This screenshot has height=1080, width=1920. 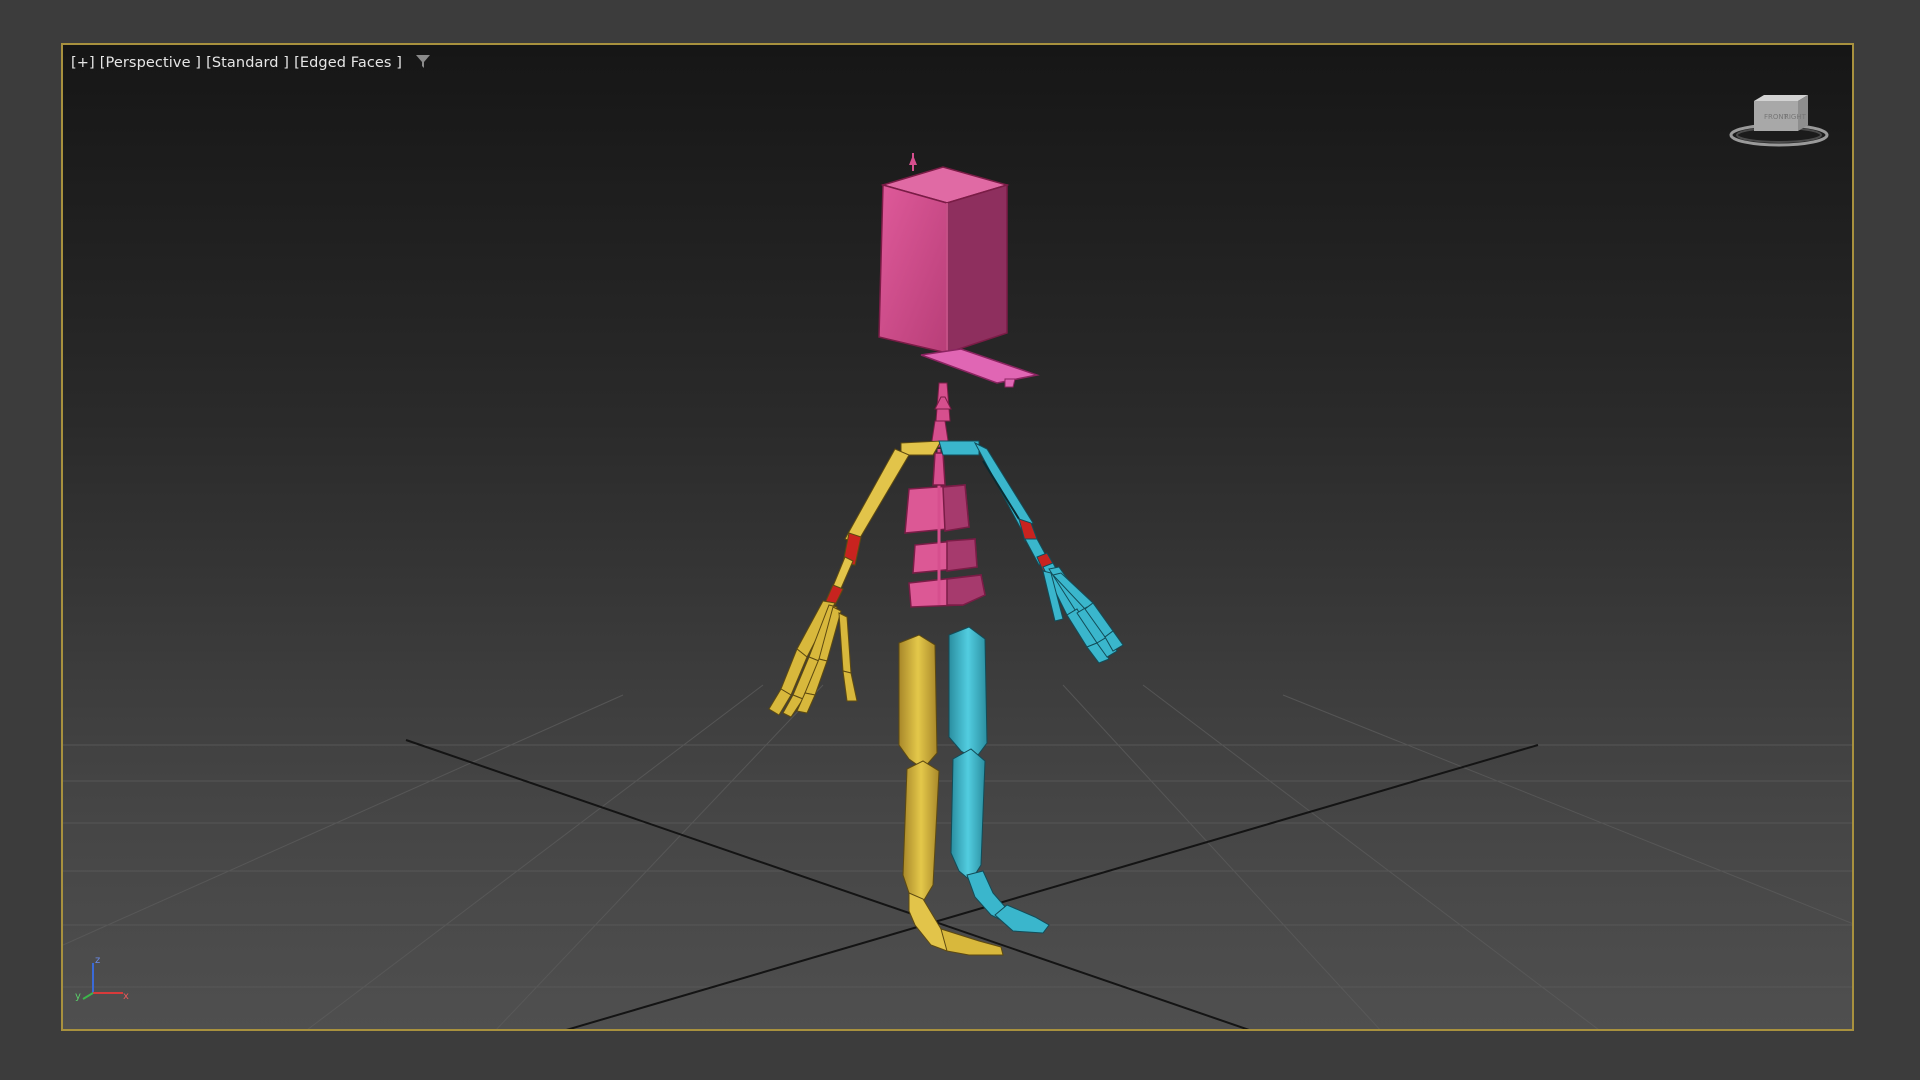 I want to click on right-hand-bone, so click(x=1083, y=613).